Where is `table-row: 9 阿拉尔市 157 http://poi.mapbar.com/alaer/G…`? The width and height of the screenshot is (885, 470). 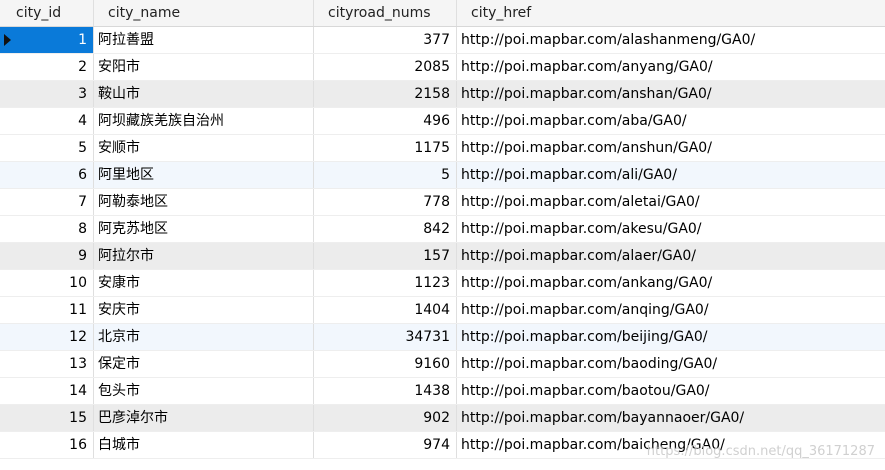 table-row: 9 阿拉尔市 157 http://poi.mapbar.com/alaer/G… is located at coordinates (442, 256).